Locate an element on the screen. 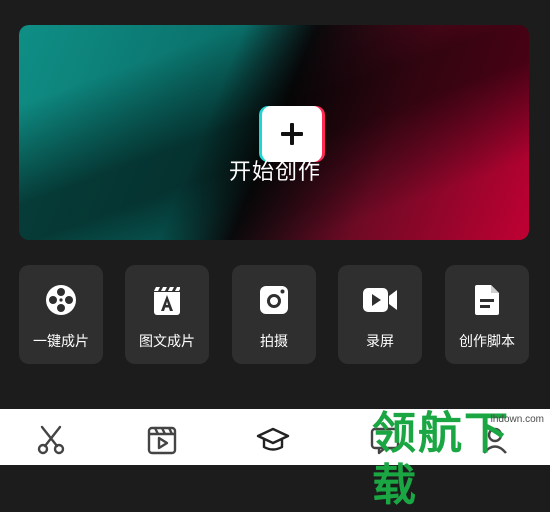 The width and height of the screenshot is (550, 512). watermark: 领航下载 lhdown.com is located at coordinates (461, 456).